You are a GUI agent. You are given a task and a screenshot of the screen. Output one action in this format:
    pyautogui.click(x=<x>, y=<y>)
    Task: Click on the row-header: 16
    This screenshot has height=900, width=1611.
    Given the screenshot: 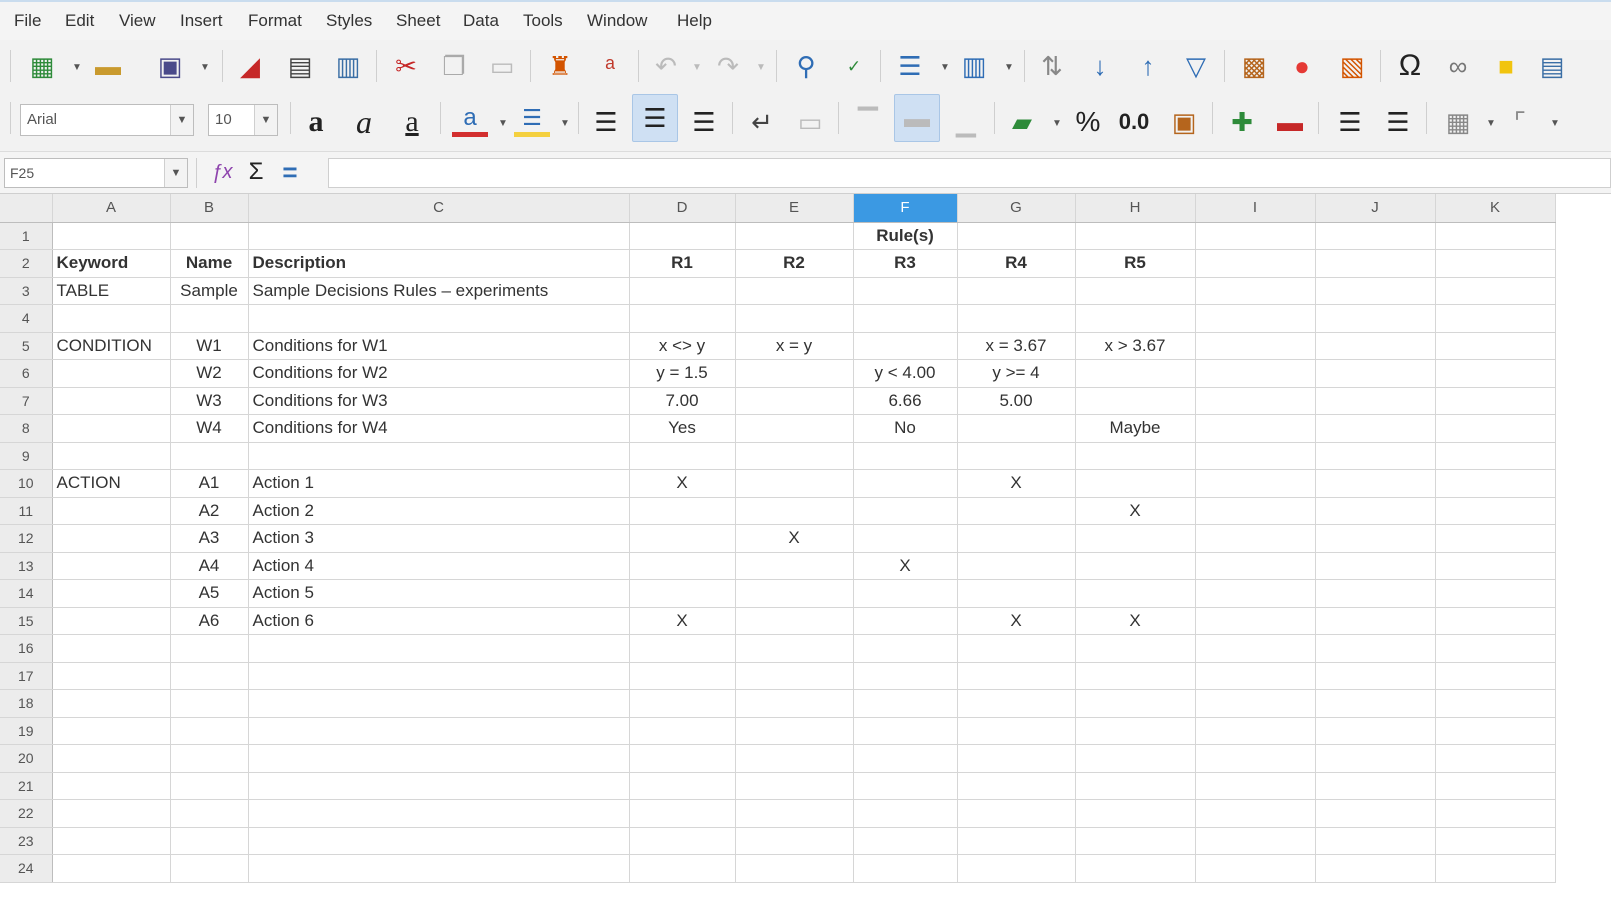 What is the action you would take?
    pyautogui.click(x=26, y=648)
    